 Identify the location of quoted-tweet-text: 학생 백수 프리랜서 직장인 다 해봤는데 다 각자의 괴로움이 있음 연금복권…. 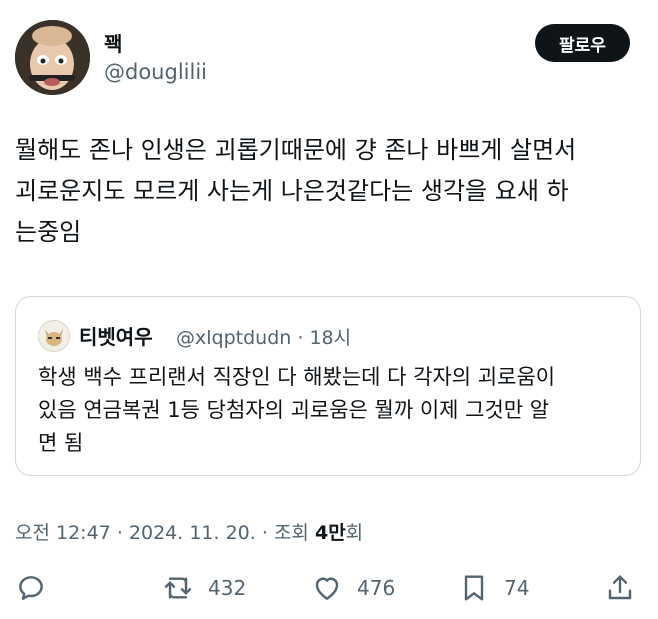
(297, 410).